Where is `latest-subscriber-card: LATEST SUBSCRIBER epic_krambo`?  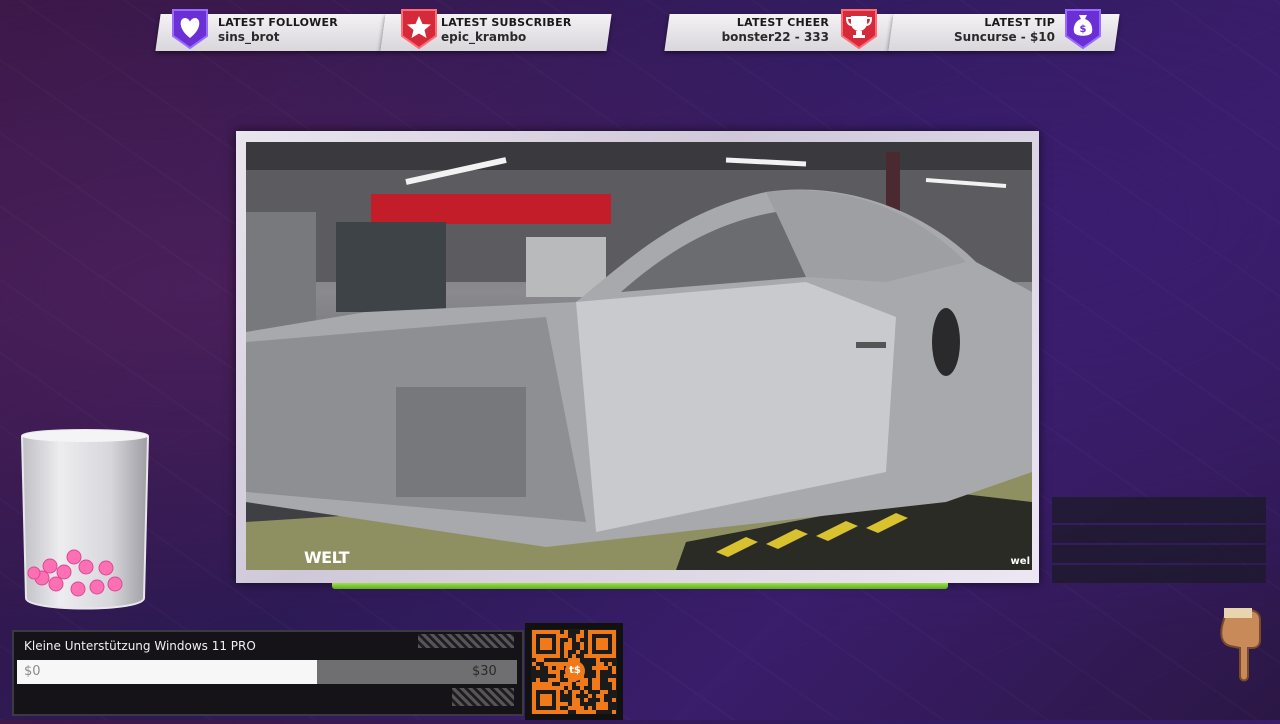 latest-subscriber-card: LATEST SUBSCRIBER epic_krambo is located at coordinates (496, 30).